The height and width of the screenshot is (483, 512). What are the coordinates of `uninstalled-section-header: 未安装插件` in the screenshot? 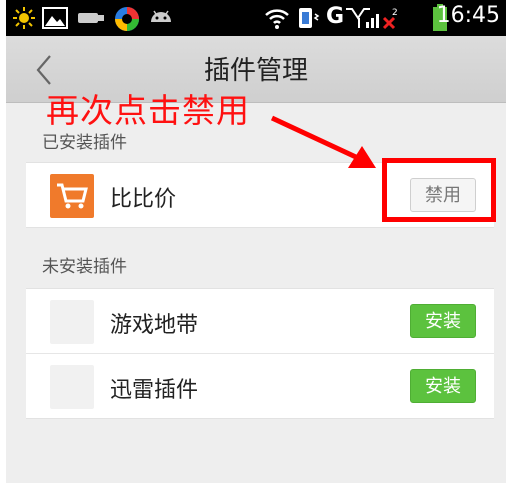 It's located at (84, 267).